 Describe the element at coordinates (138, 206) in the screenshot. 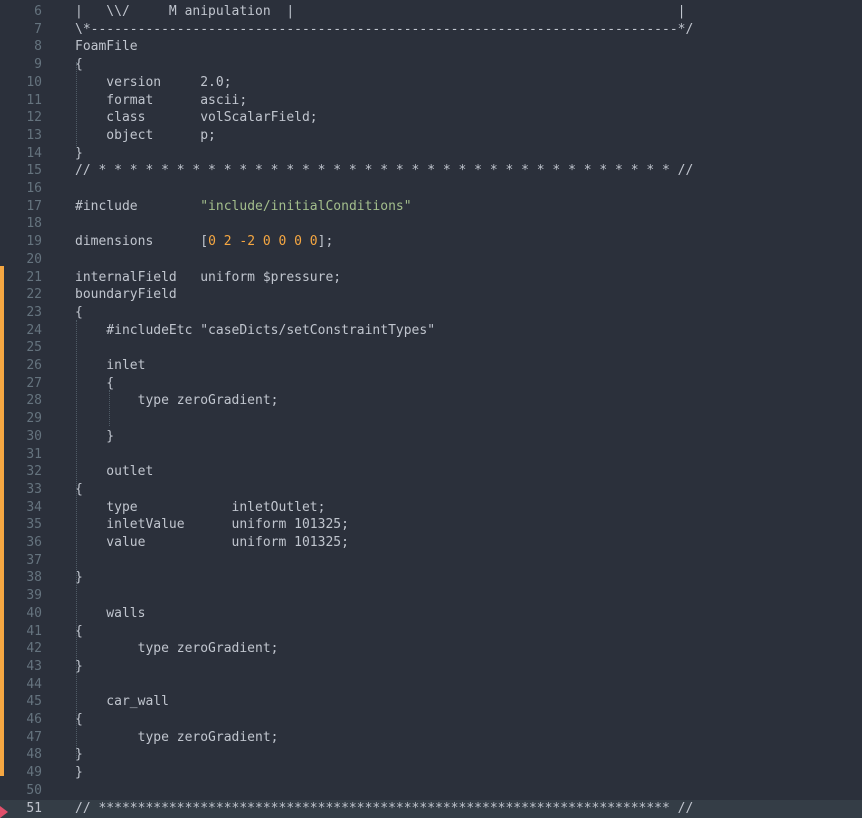

I see `code-text: #include` at that location.